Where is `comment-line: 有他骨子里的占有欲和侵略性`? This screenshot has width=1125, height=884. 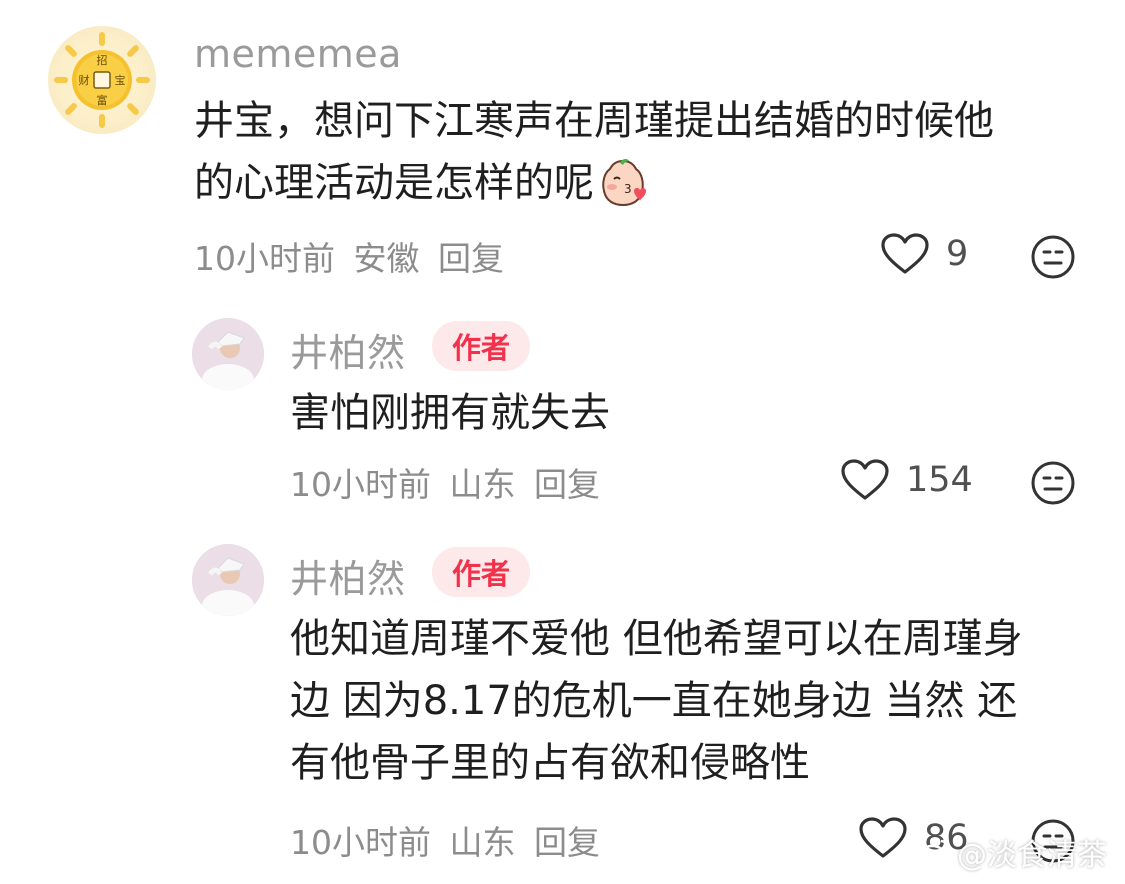 comment-line: 有他骨子里的占有欲和侵略性 is located at coordinates (550, 763).